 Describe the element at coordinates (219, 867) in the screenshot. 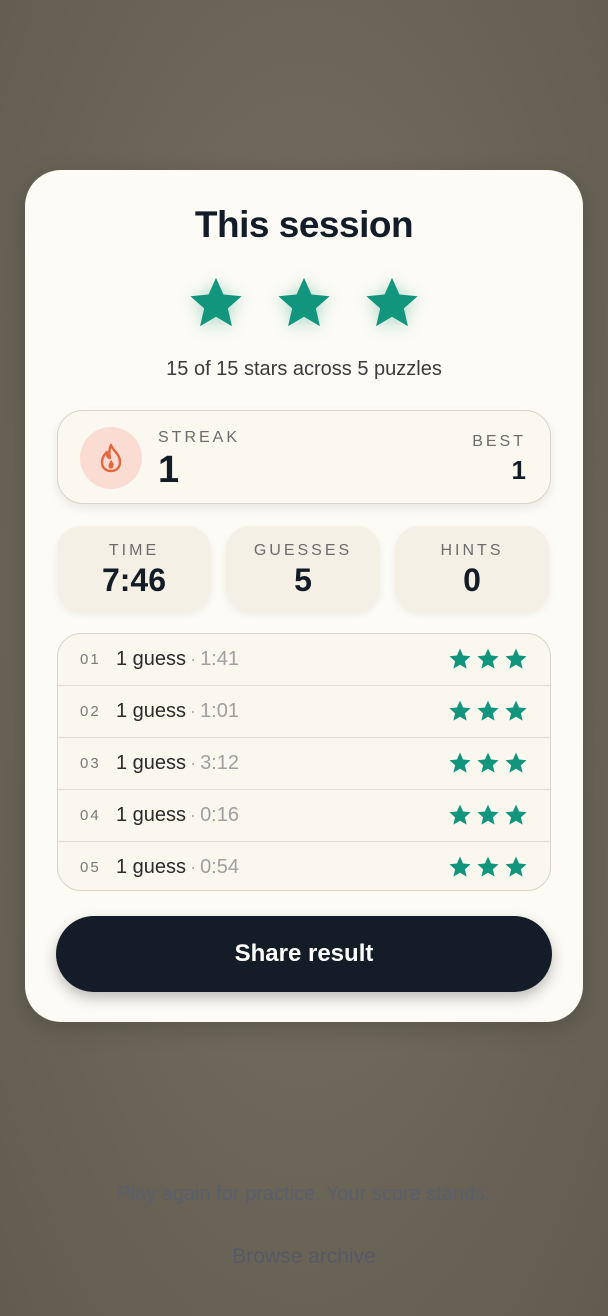

I see `puzzle-time: 0:54` at that location.